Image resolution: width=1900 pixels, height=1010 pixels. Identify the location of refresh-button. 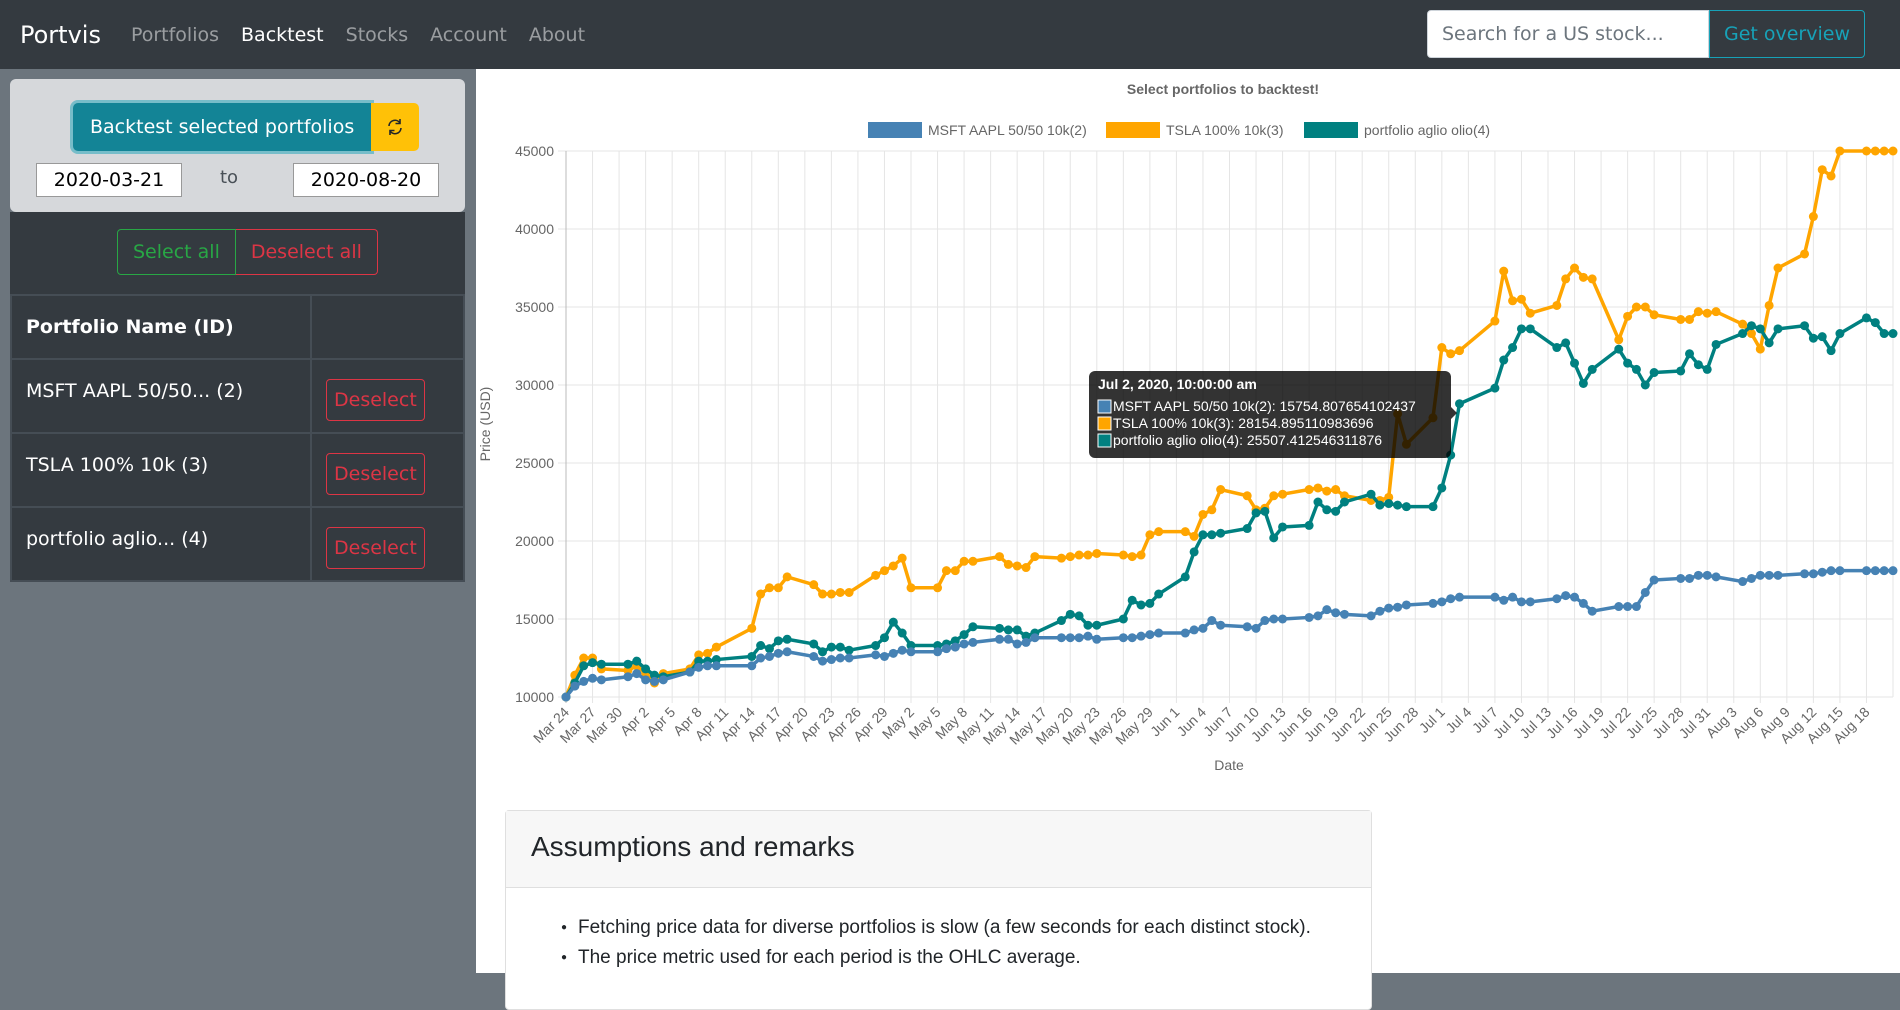
(395, 127).